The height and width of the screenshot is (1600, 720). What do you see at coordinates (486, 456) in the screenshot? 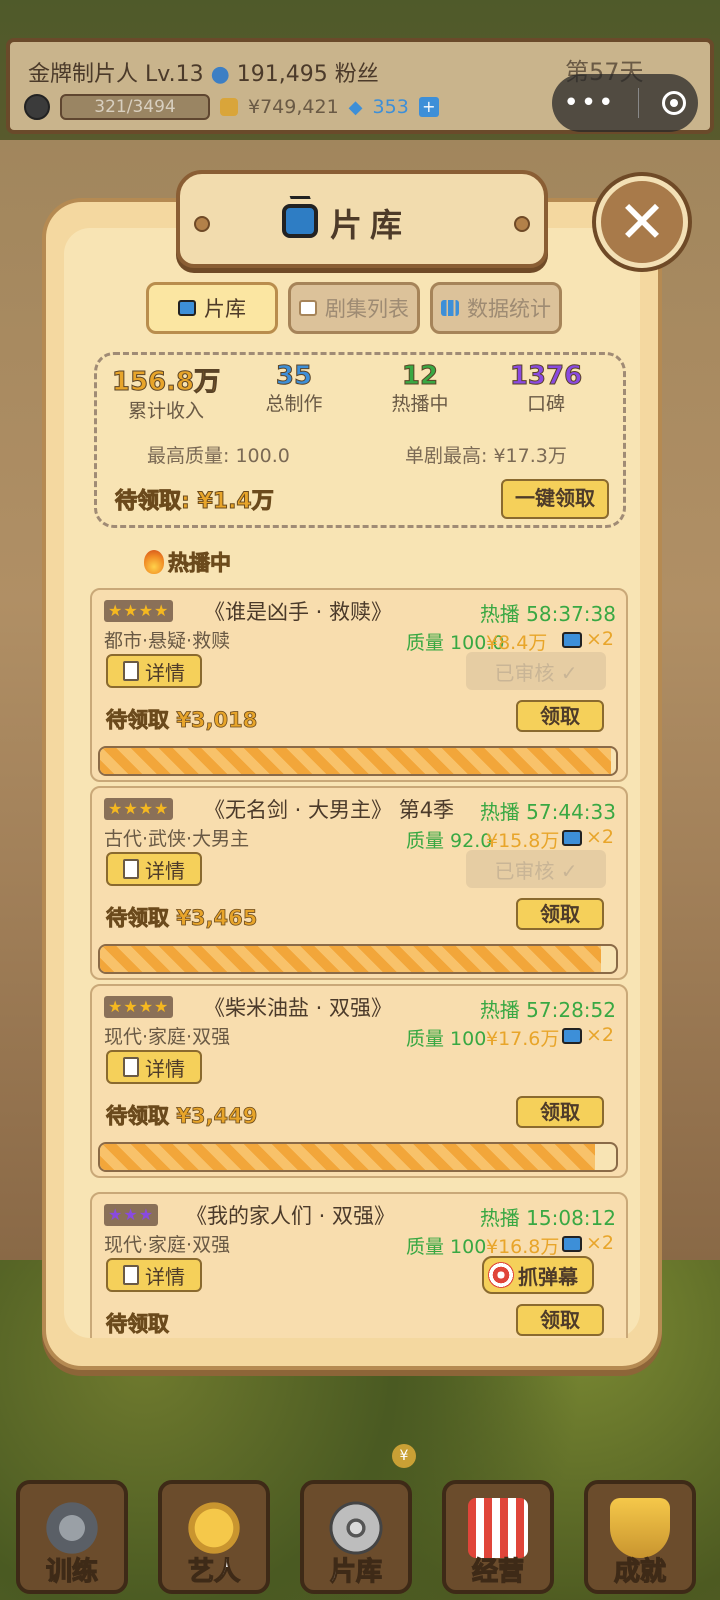
I see `best-single-income: 单剧最高: ¥17.3万` at bounding box center [486, 456].